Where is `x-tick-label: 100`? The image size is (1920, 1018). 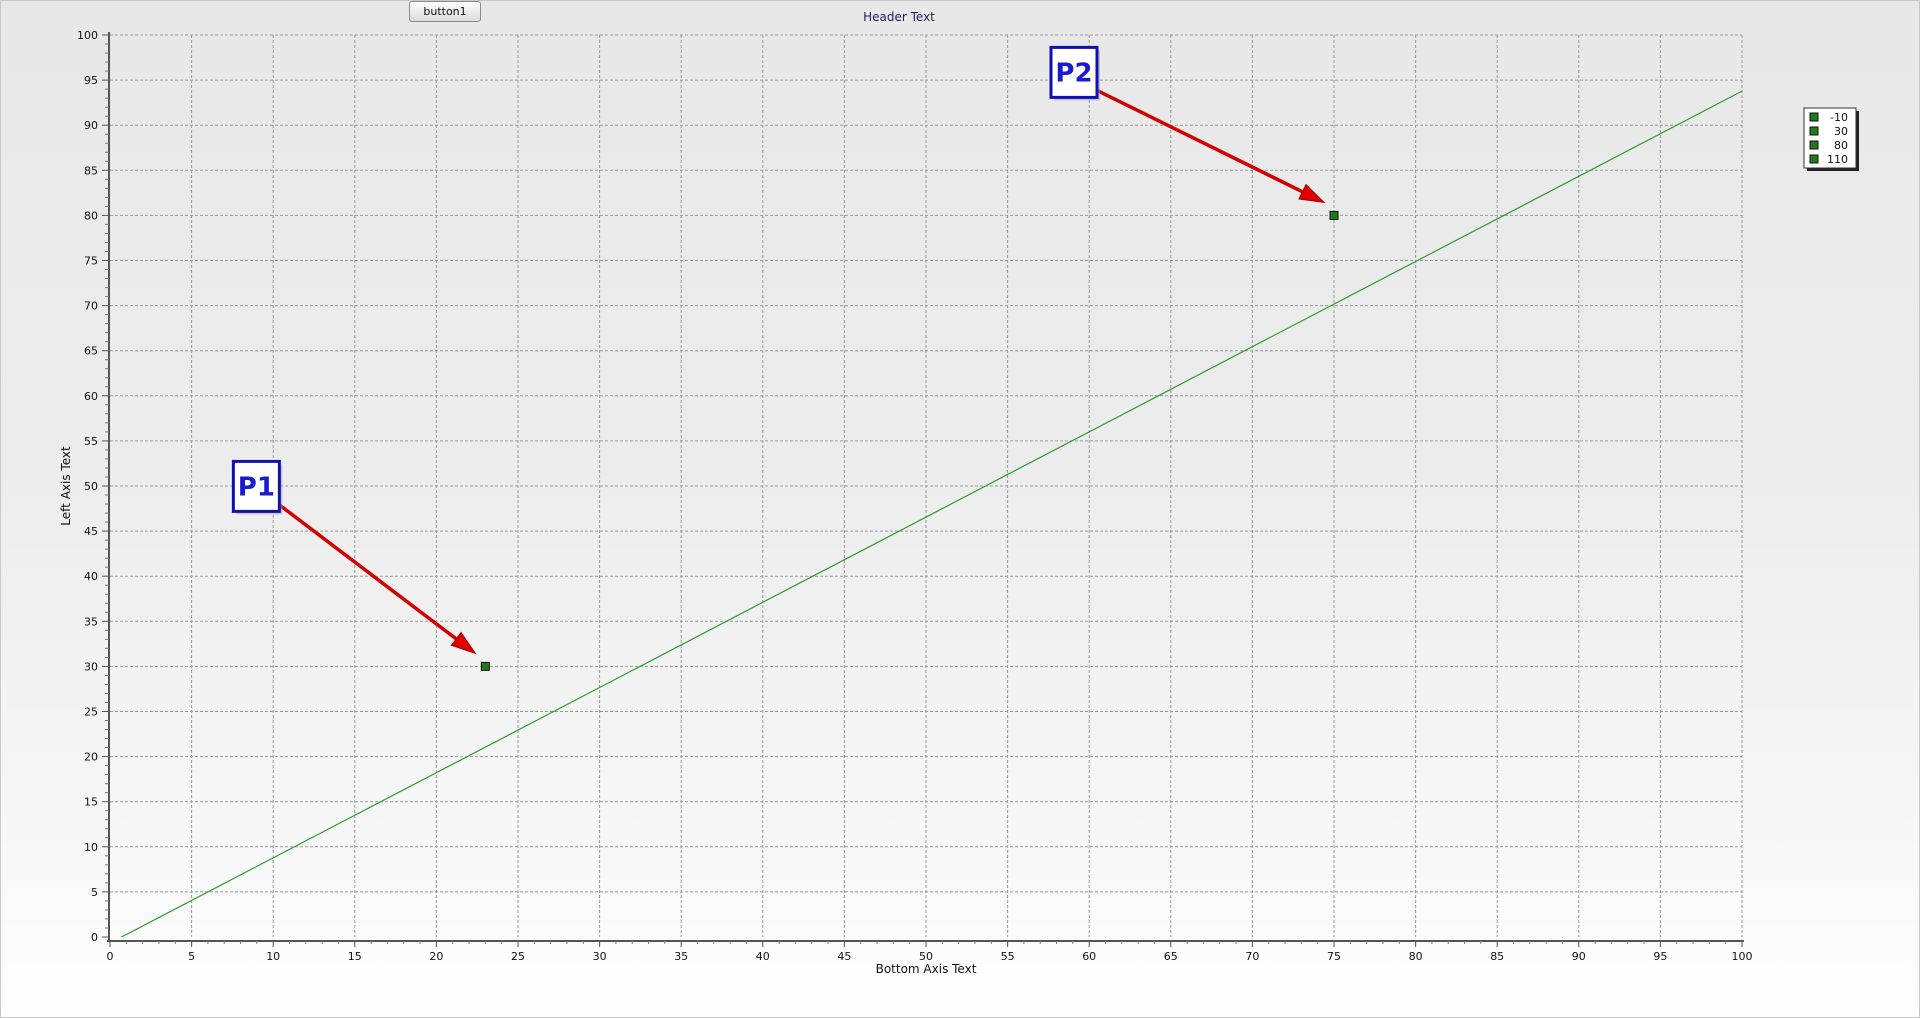 x-tick-label: 100 is located at coordinates (1742, 956).